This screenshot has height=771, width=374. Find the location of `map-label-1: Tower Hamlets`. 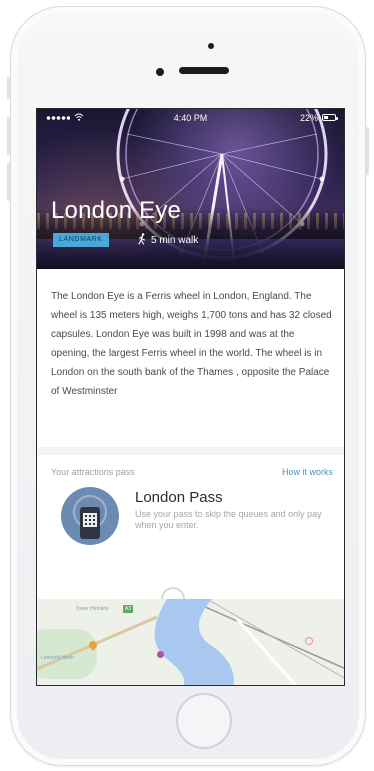

map-label-1: Tower Hamlets is located at coordinates (92, 609).